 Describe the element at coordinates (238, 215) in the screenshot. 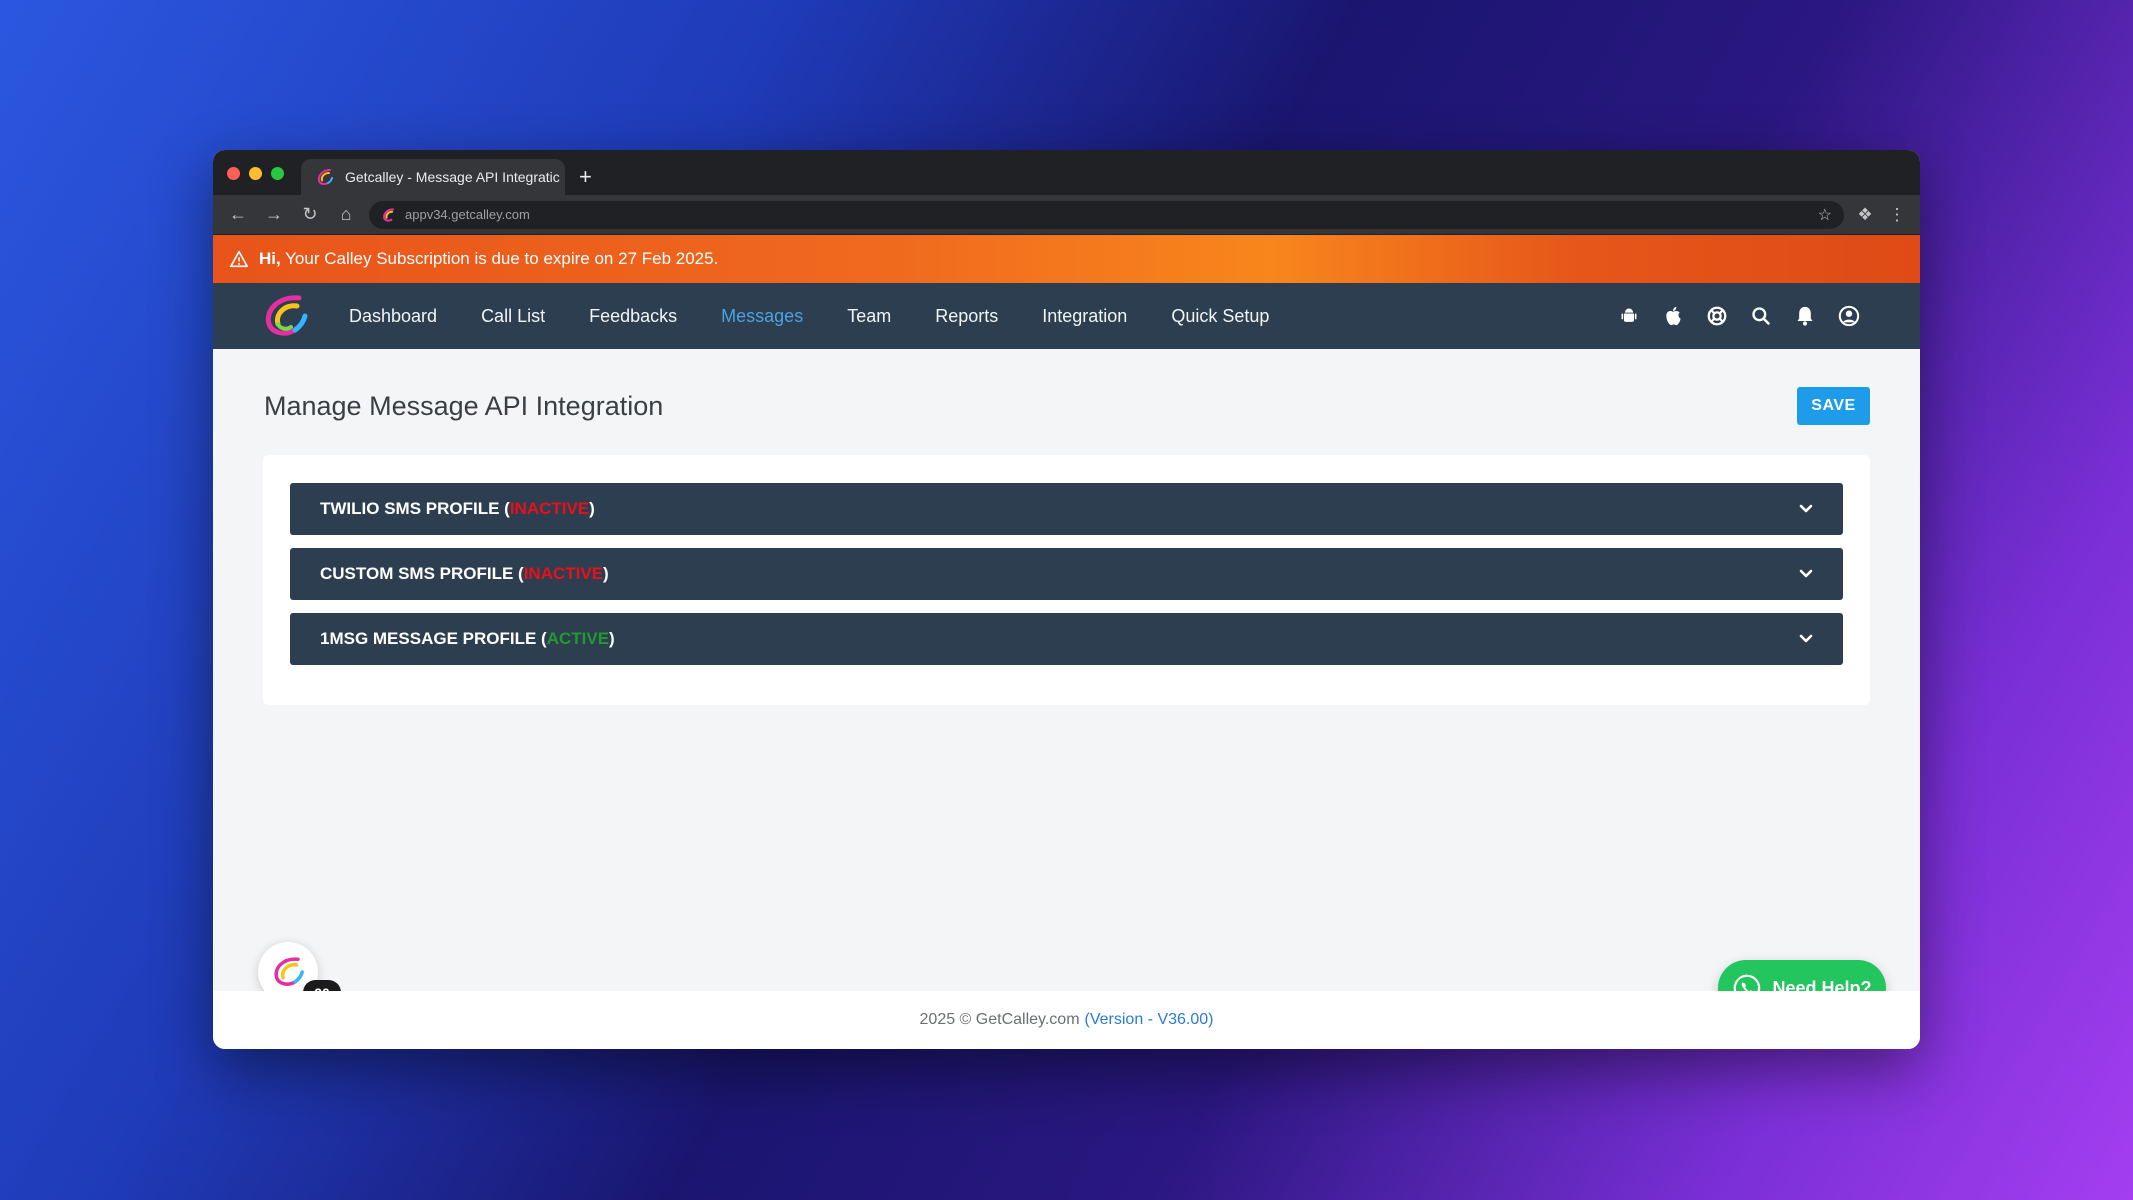

I see `back-icon: ←` at that location.